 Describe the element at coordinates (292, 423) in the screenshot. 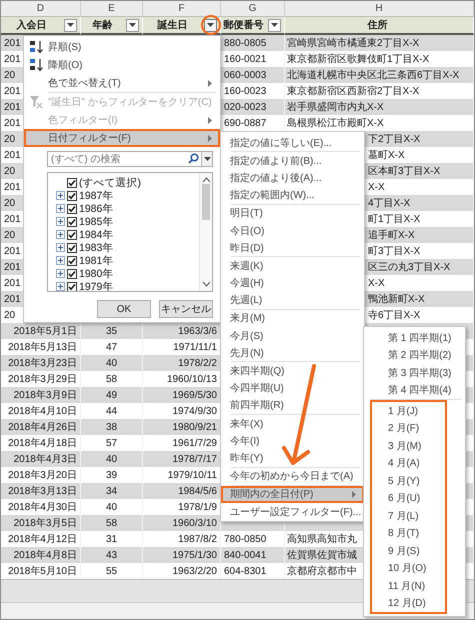

I see `menu-item: 来年(X)` at that location.